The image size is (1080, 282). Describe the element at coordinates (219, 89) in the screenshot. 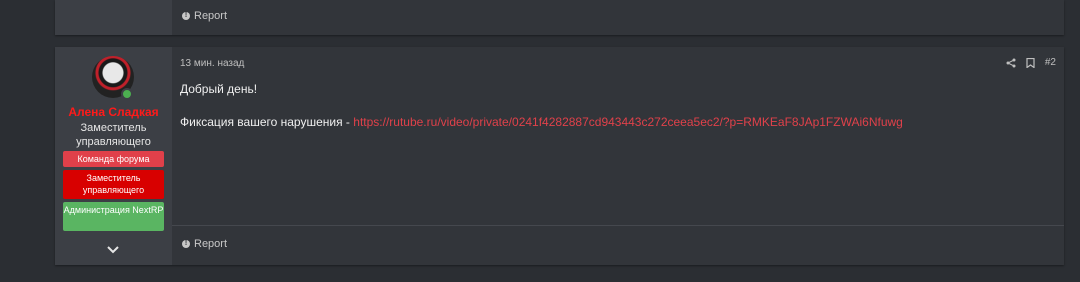

I see `greeting-text: Добрый день!` at that location.